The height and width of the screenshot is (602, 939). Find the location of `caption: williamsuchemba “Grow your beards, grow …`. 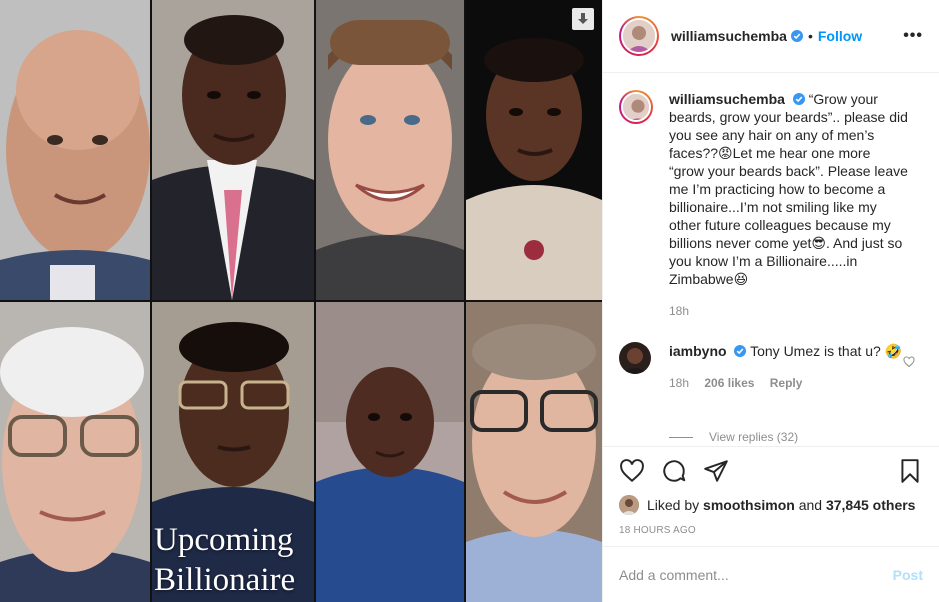

caption: williamsuchemba “Grow your beards, grow … is located at coordinates (771, 205).